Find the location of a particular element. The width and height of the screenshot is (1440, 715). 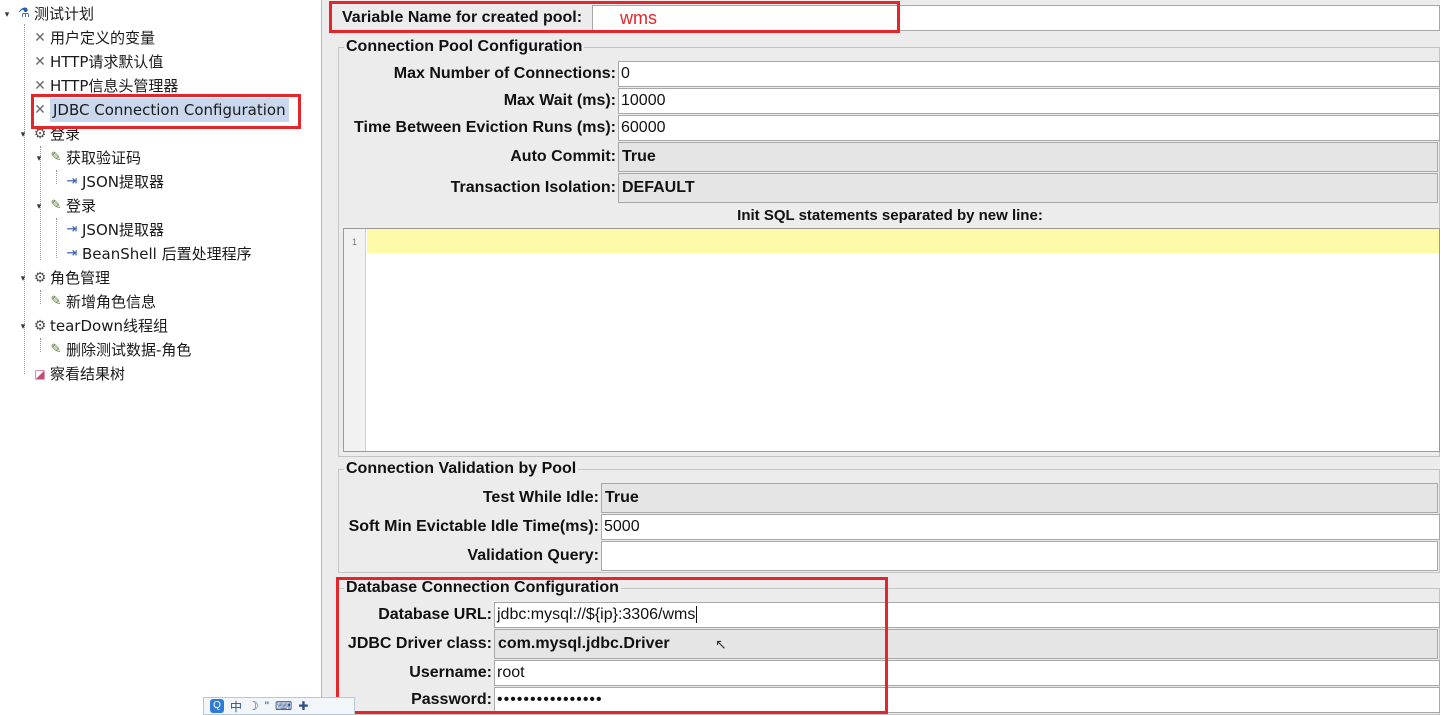

tree-item-label: 登录 is located at coordinates (81, 206).